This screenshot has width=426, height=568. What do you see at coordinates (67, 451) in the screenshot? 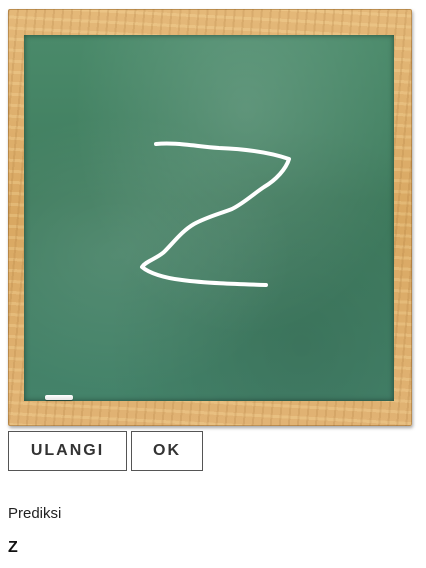
I see `reset-button: ULANGI` at bounding box center [67, 451].